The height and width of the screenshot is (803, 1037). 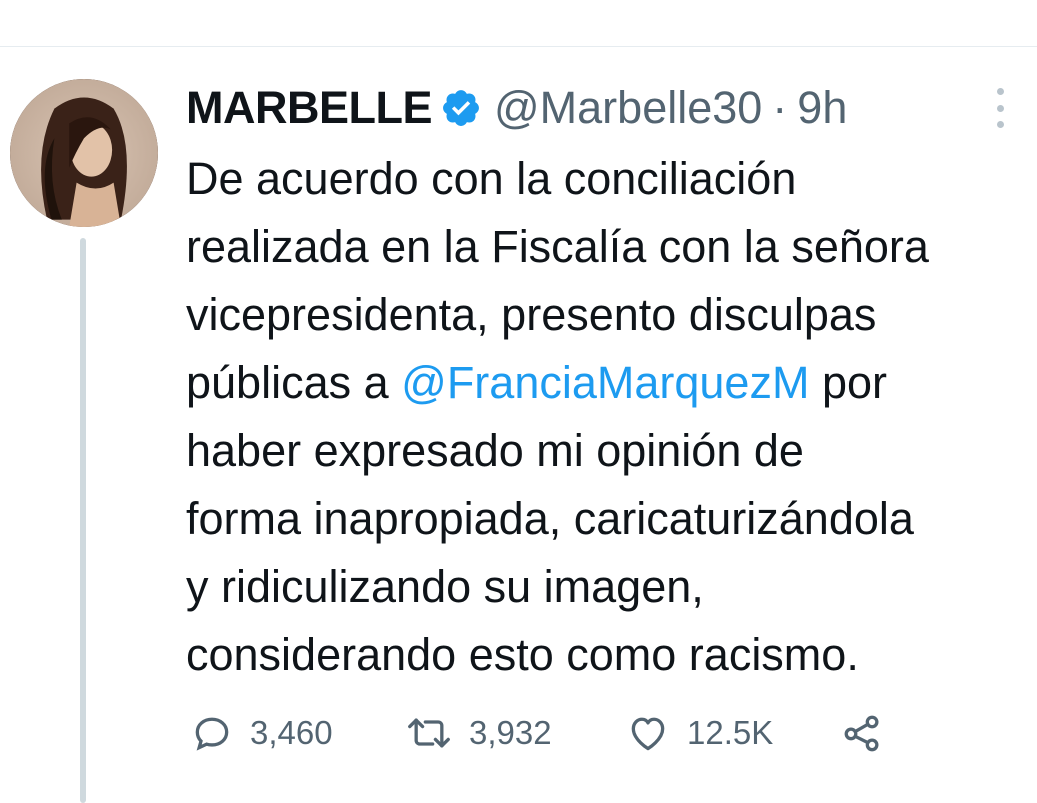 What do you see at coordinates (461, 108) in the screenshot?
I see `verified-badge-icon` at bounding box center [461, 108].